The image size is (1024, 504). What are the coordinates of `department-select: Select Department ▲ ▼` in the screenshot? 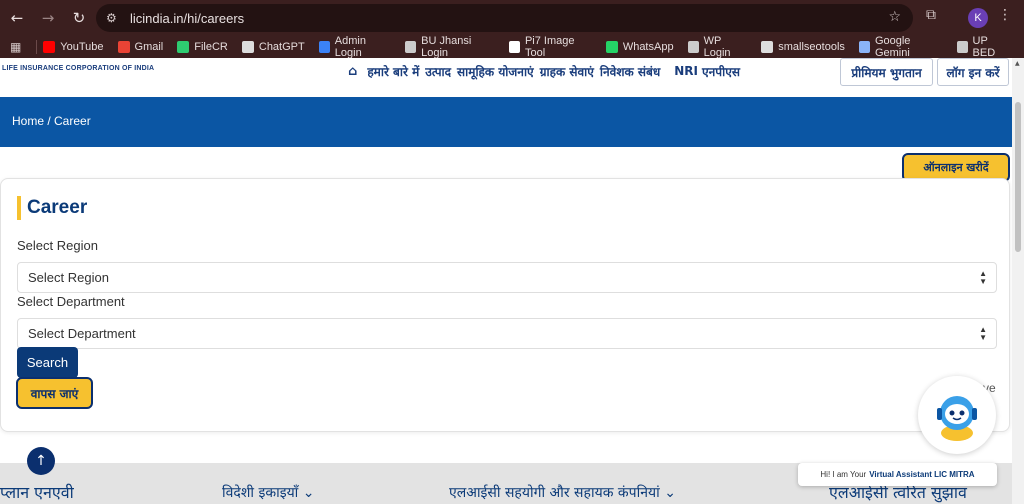 It's located at (507, 333).